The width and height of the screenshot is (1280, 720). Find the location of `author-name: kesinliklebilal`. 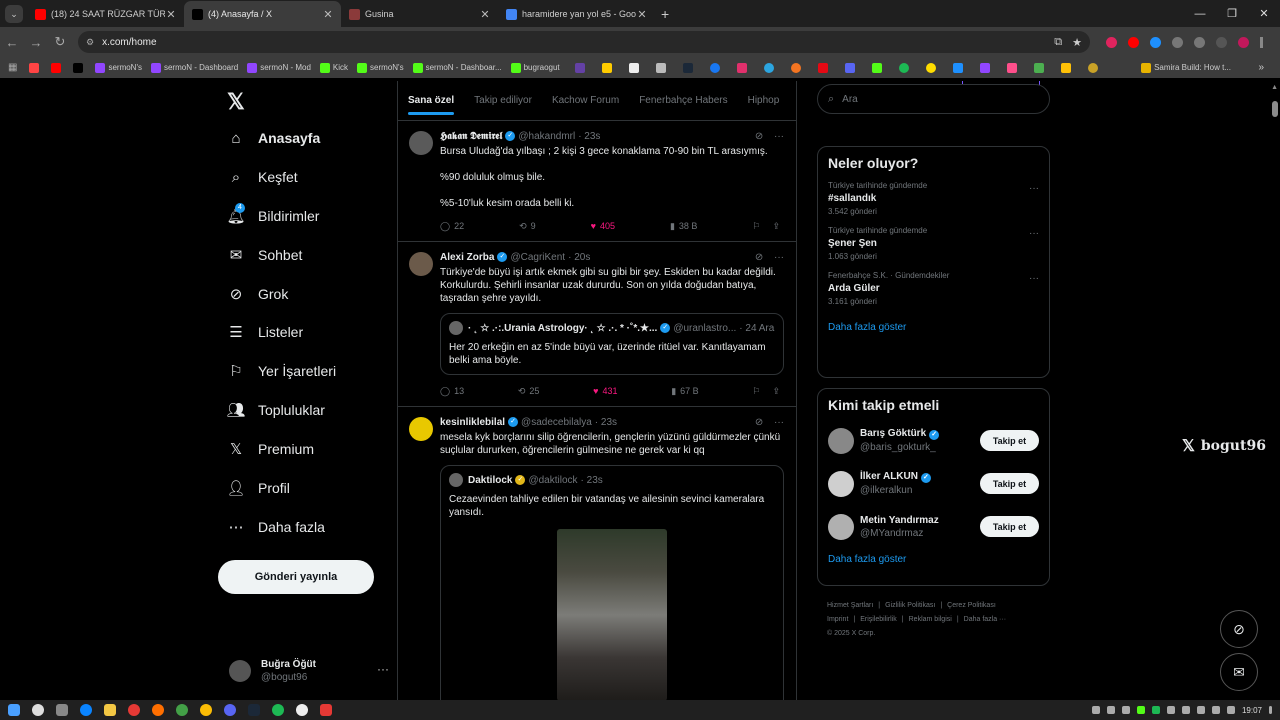

author-name: kesinliklebilal is located at coordinates (472, 422).